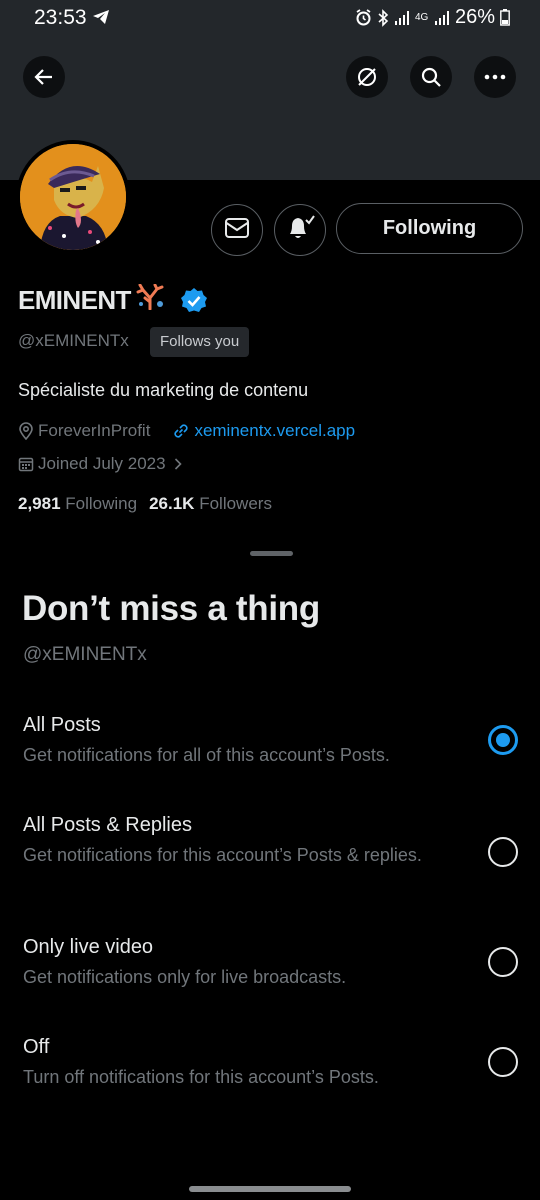 The width and height of the screenshot is (540, 1200). I want to click on option-label: All Posts & Replies, so click(107, 825).